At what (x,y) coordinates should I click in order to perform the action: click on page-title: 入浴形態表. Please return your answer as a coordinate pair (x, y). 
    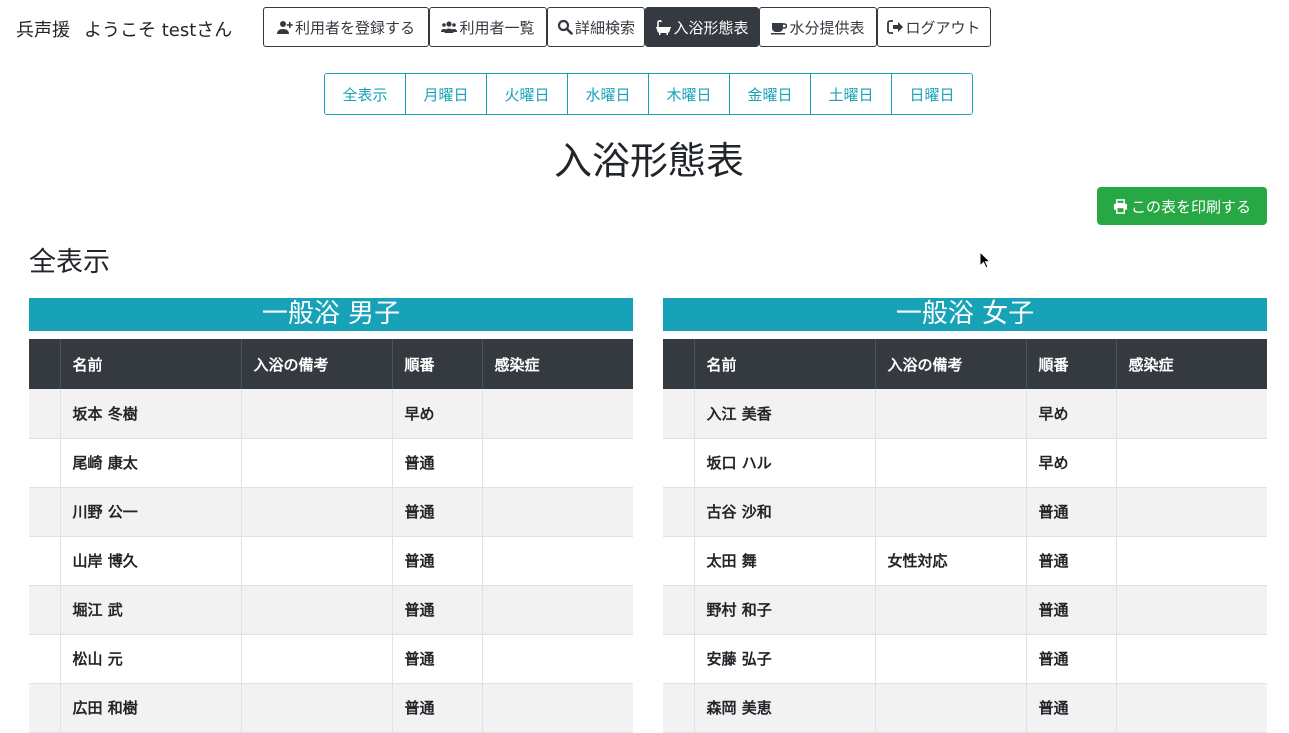
    Looking at the image, I should click on (648, 161).